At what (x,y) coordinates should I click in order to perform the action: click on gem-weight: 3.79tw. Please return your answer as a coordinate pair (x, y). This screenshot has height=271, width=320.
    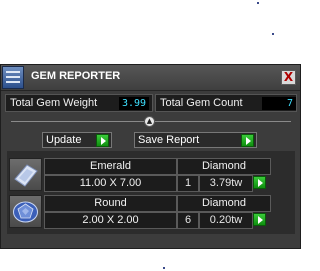
    Looking at the image, I should click on (226, 183).